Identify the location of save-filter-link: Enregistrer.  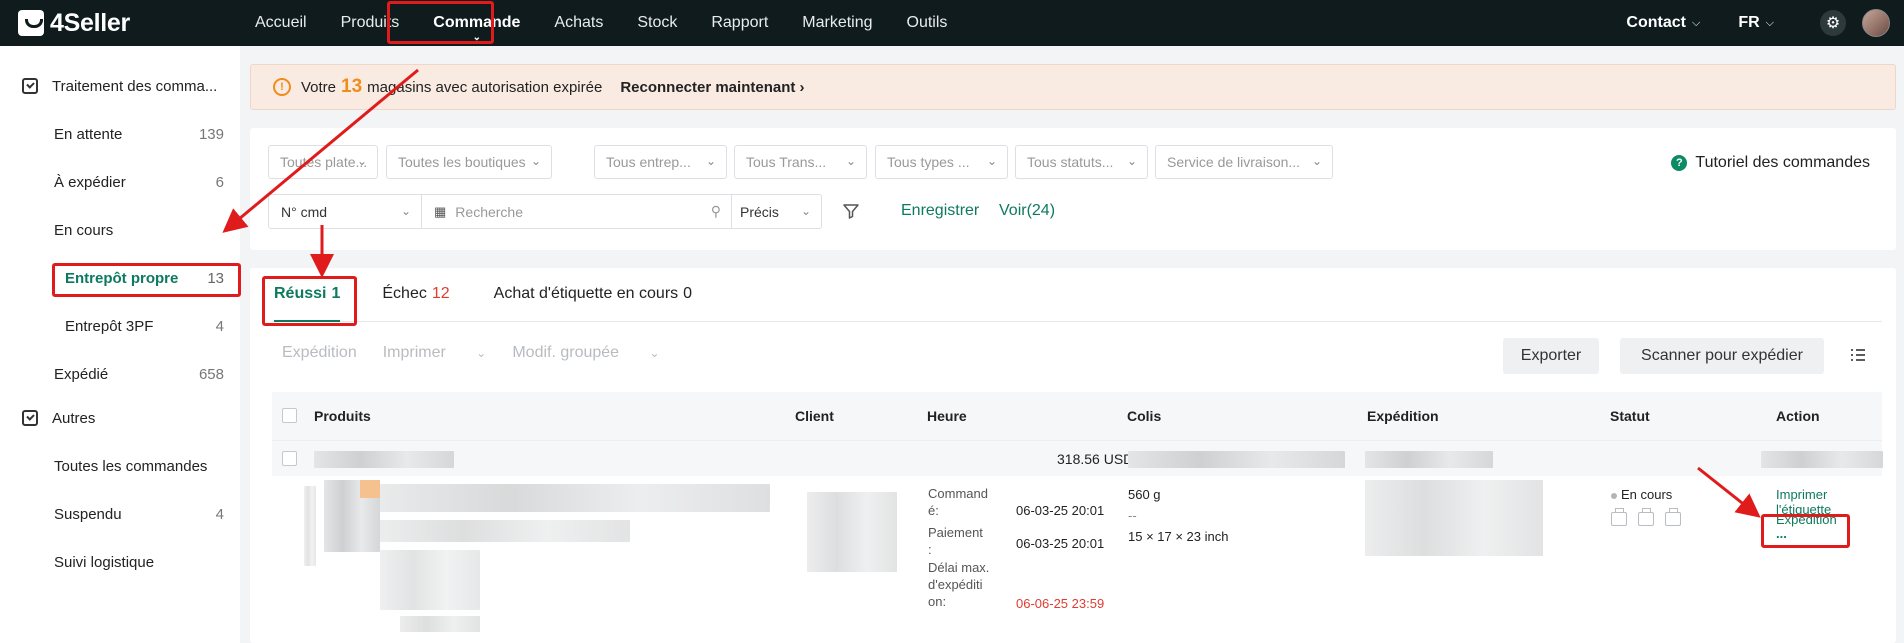
(940, 211).